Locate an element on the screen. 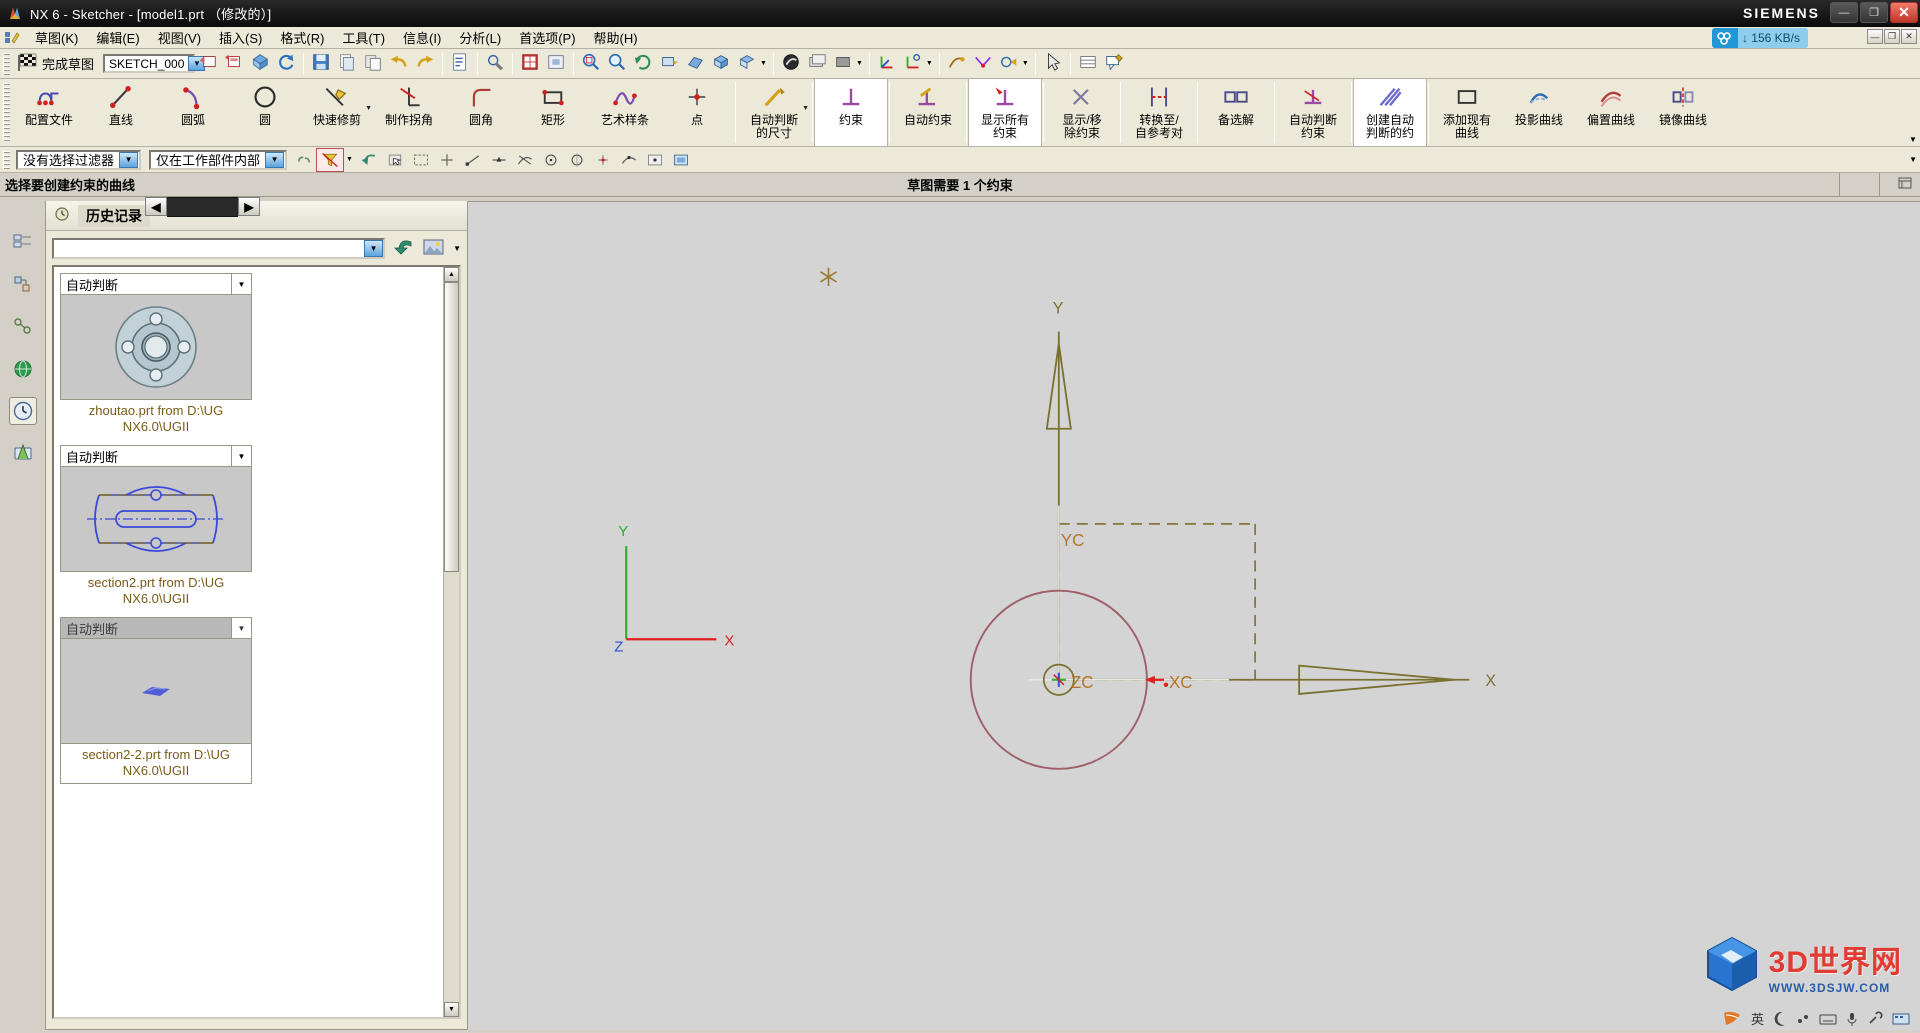 This screenshot has width=1920, height=1033. ribbon-rectangle-button: 矩形 is located at coordinates (553, 112).